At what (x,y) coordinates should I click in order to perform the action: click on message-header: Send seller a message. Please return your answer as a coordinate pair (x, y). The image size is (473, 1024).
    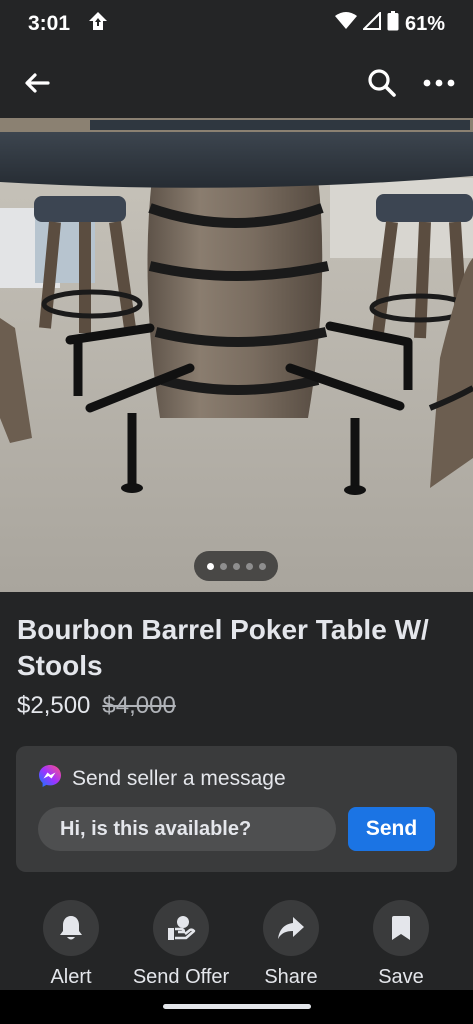
    Looking at the image, I should click on (162, 779).